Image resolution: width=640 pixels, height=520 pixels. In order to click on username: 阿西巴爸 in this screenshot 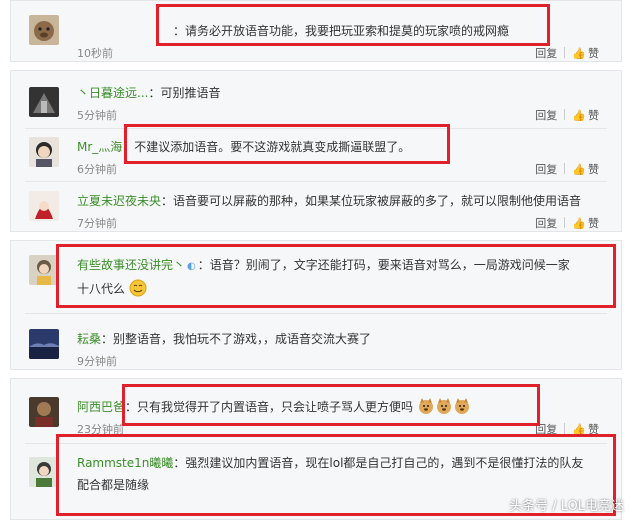, I will do `click(101, 407)`.